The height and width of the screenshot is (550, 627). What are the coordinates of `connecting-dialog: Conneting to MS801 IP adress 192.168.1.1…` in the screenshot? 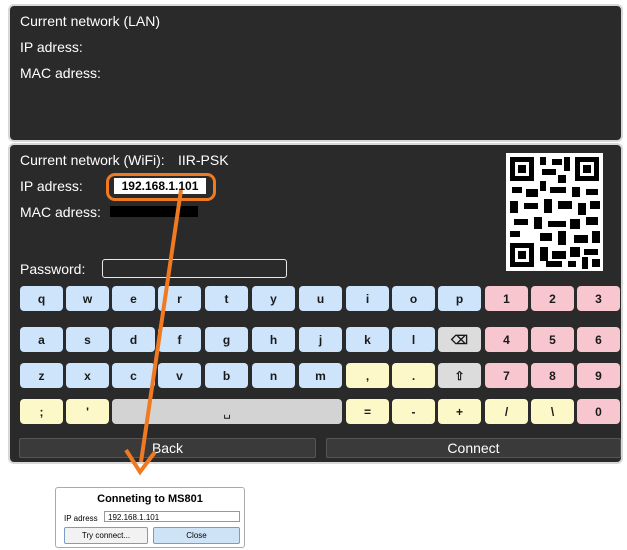 It's located at (150, 517).